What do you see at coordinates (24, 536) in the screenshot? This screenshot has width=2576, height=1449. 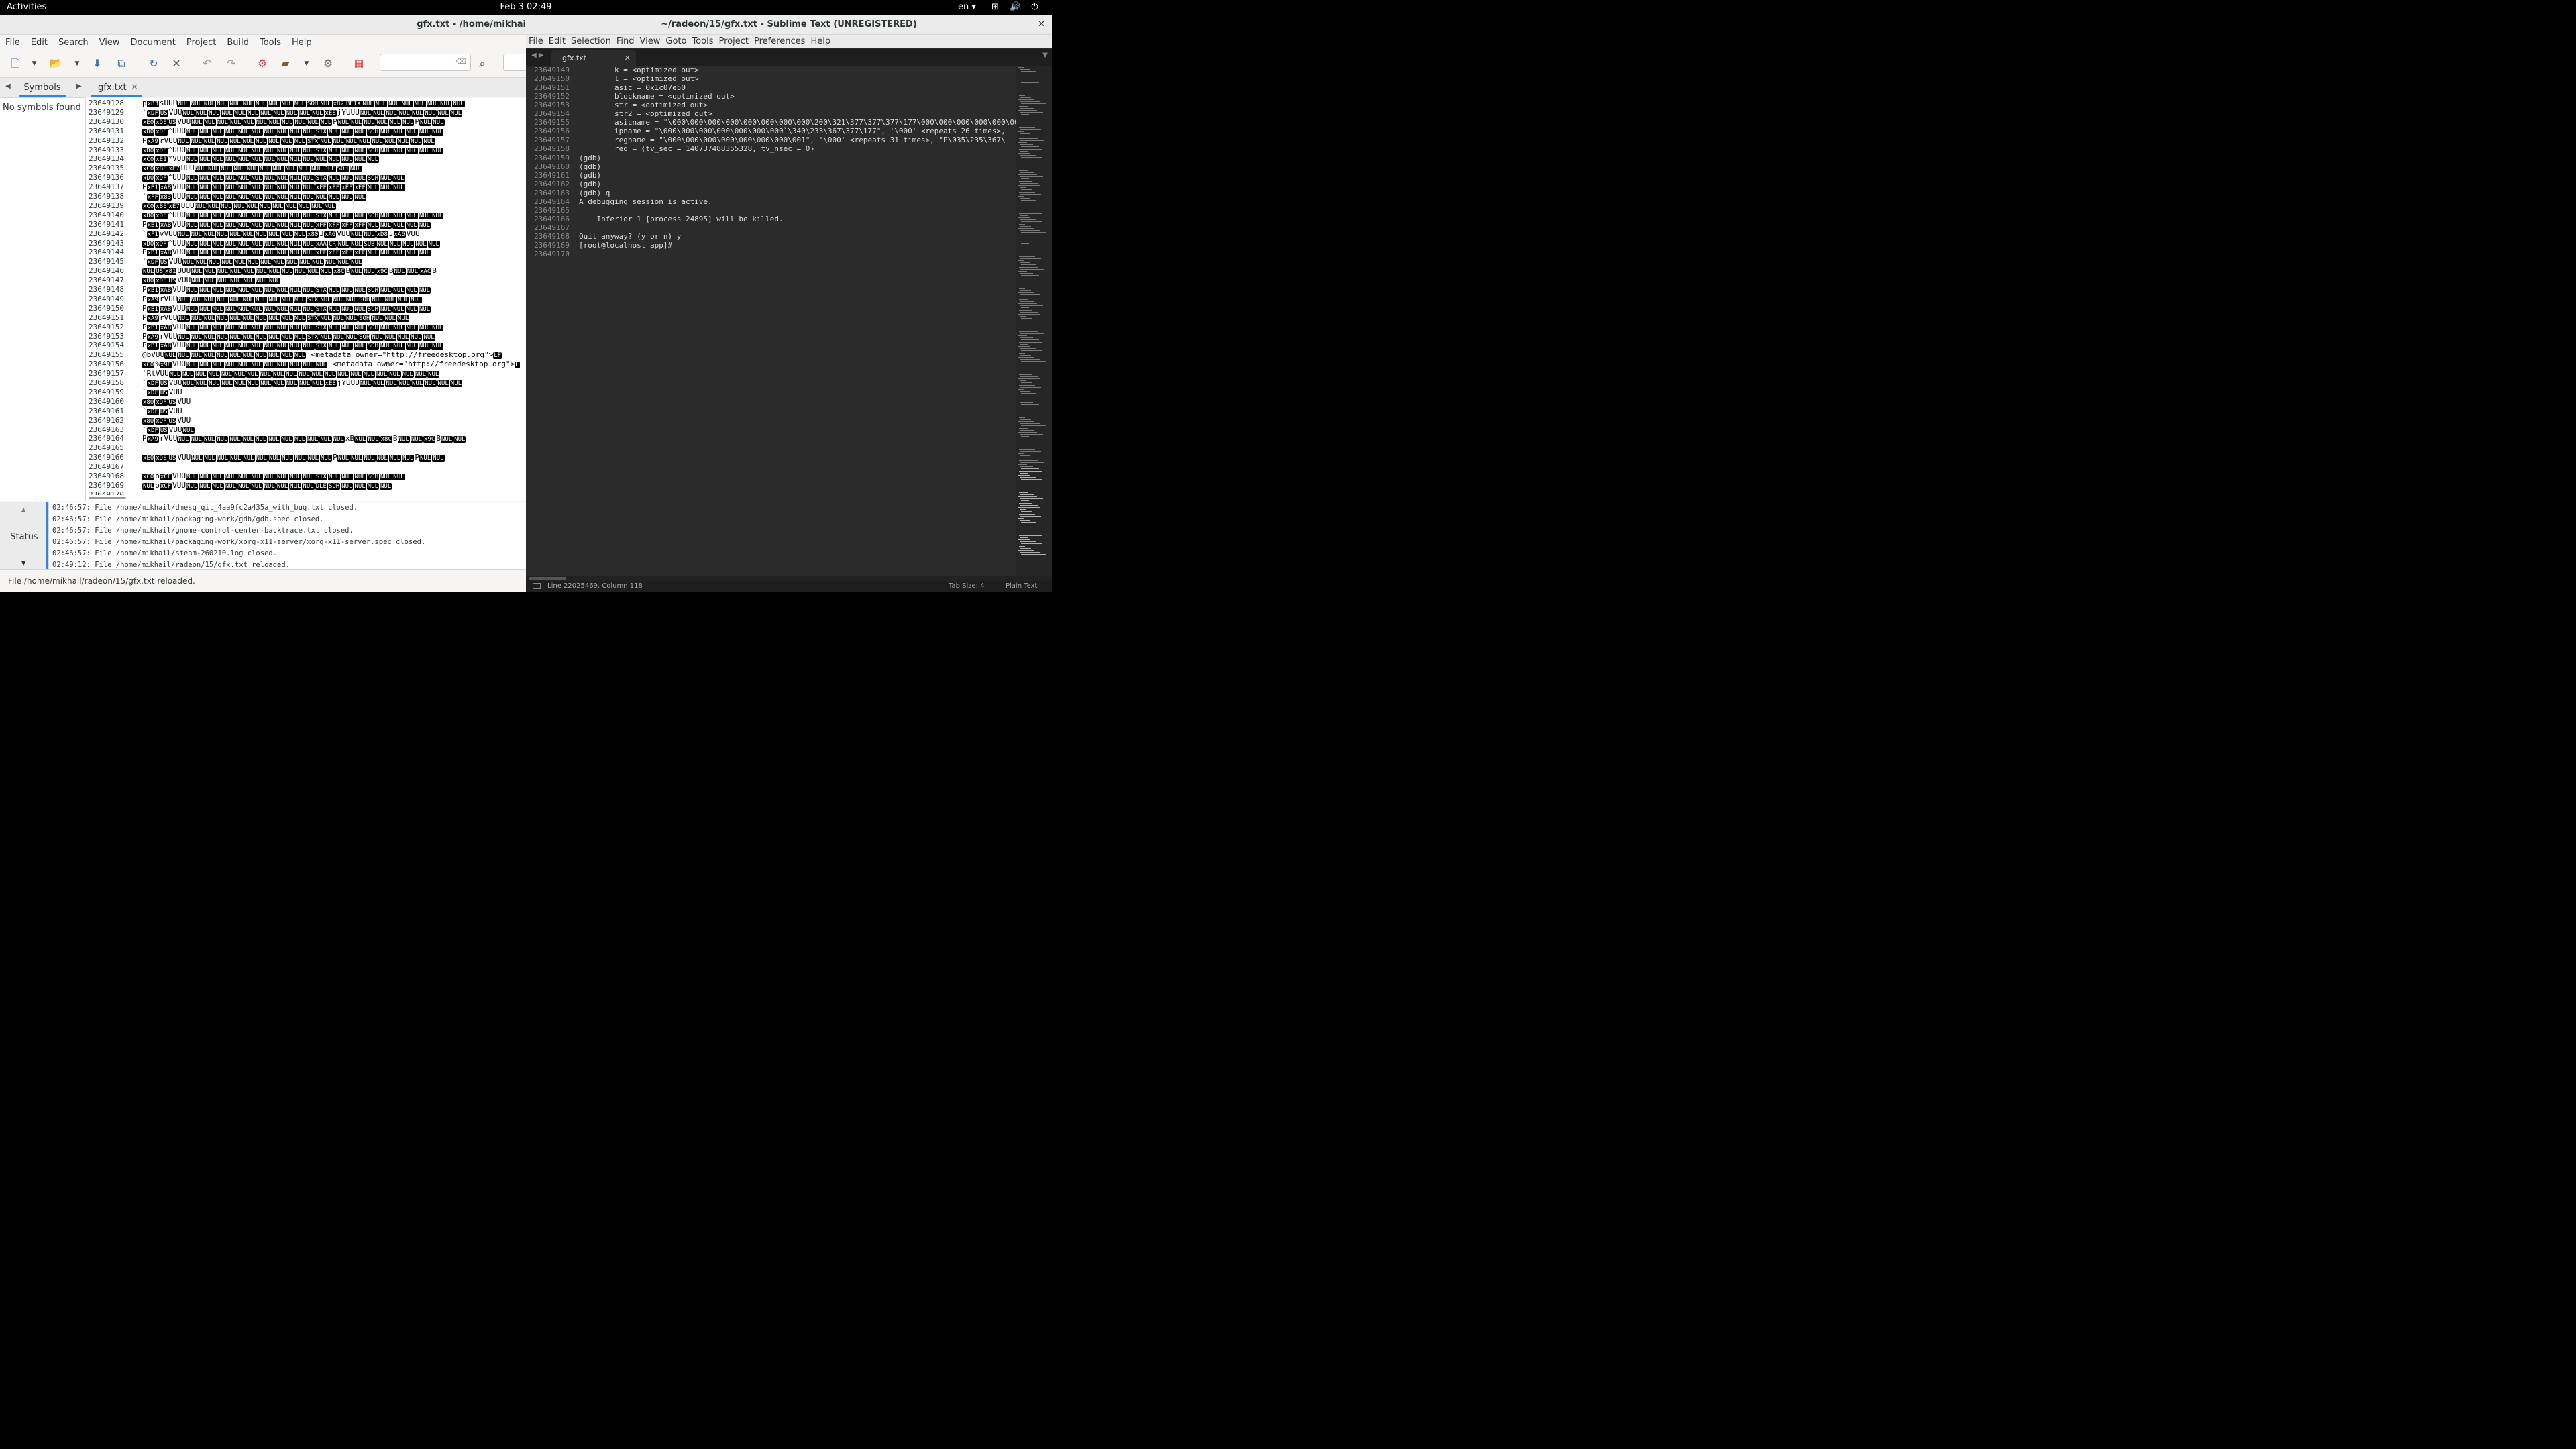 I see `tab-status: ▲ Status ▼` at bounding box center [24, 536].